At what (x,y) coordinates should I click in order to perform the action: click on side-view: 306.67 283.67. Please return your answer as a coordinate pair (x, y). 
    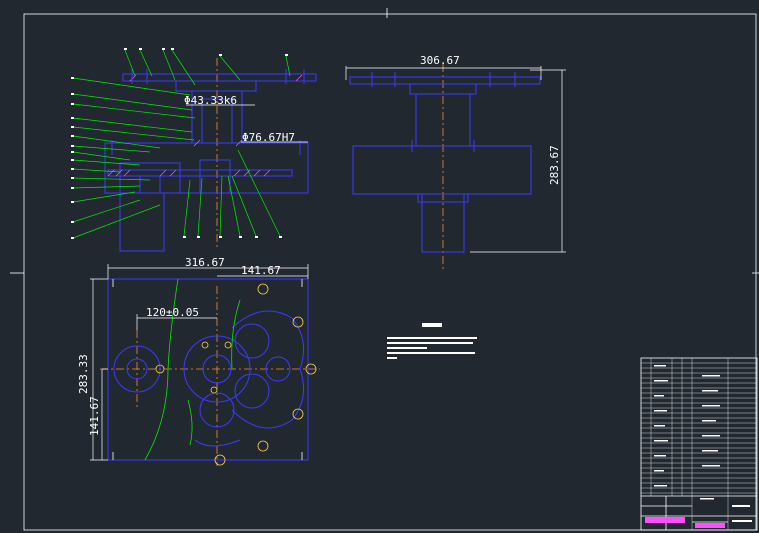
    Looking at the image, I should click on (455, 162).